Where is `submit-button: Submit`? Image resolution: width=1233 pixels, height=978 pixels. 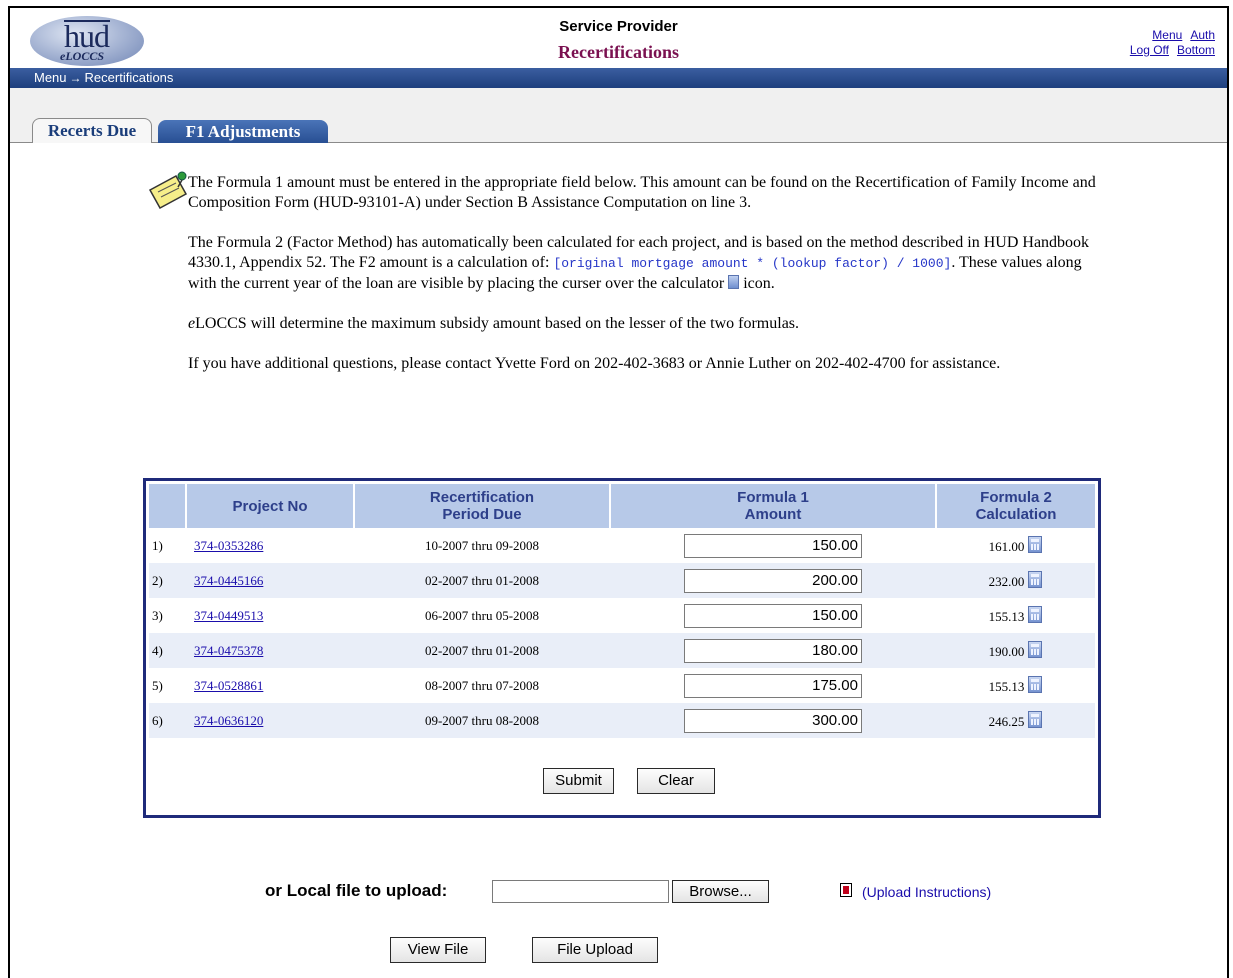
submit-button: Submit is located at coordinates (578, 781).